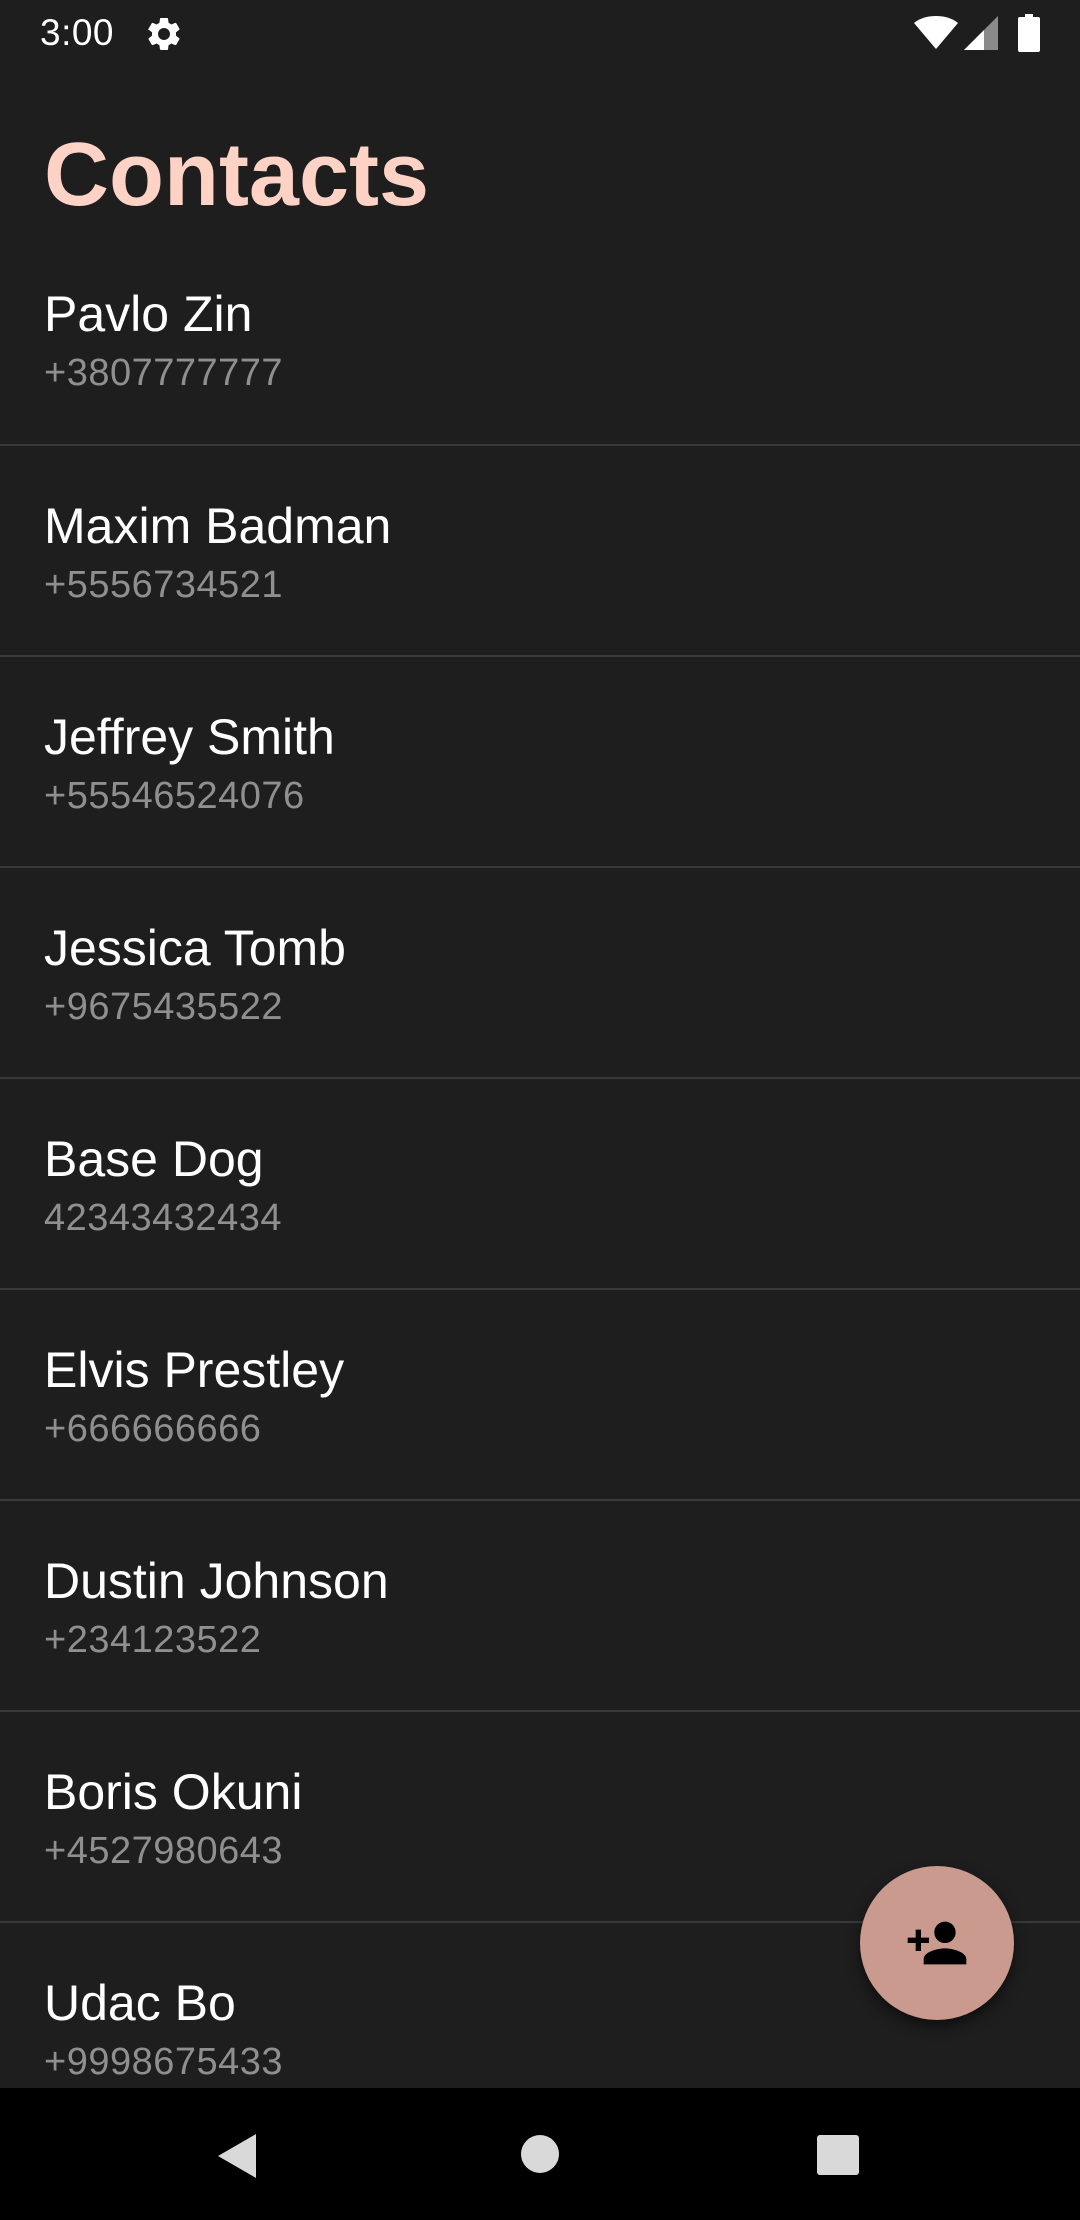  Describe the element at coordinates (194, 1370) in the screenshot. I see `contact-name: Elvis Prestley` at that location.